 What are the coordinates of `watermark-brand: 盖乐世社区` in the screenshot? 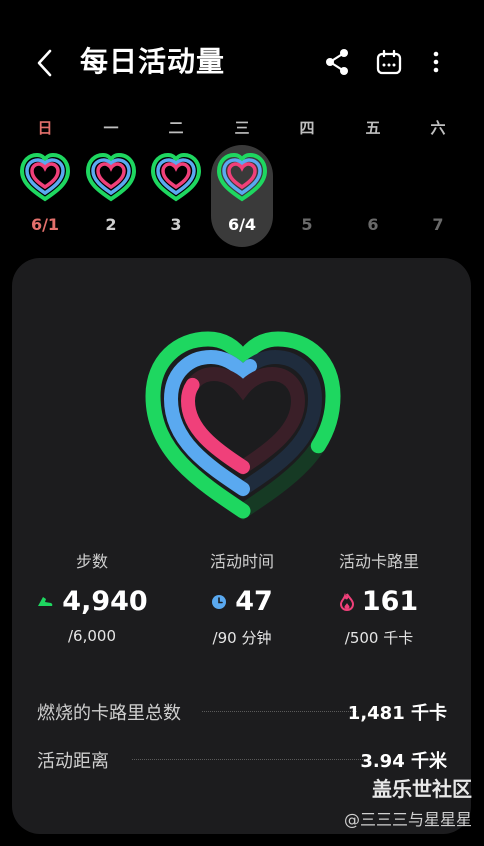 It's located at (422, 789).